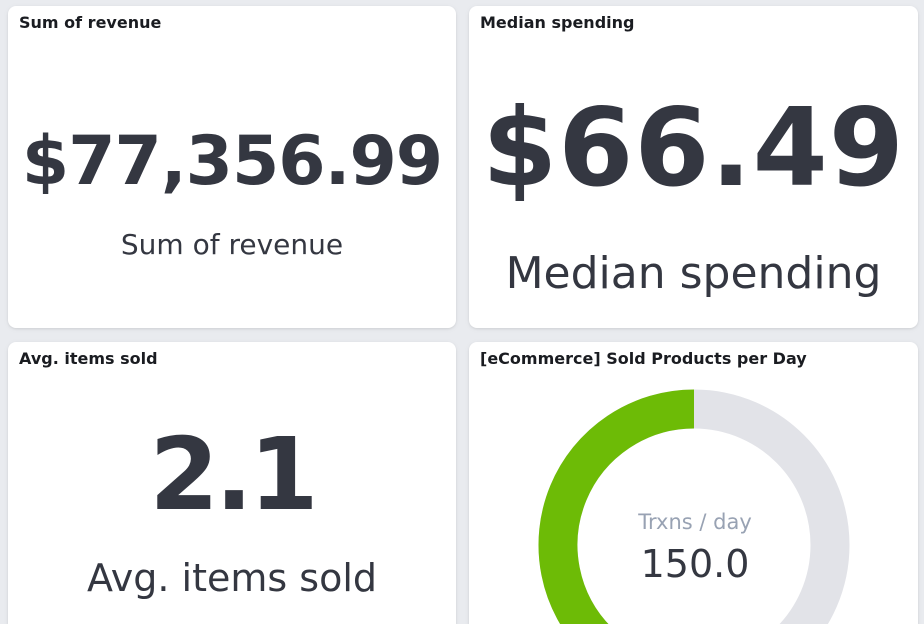 Image resolution: width=924 pixels, height=624 pixels. What do you see at coordinates (557, 22) in the screenshot?
I see `panel-title: Median spending` at bounding box center [557, 22].